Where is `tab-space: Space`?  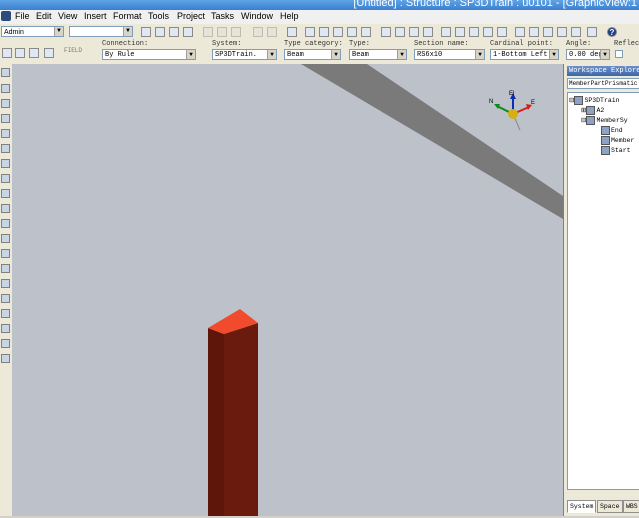
tab-space: Space is located at coordinates (610, 506).